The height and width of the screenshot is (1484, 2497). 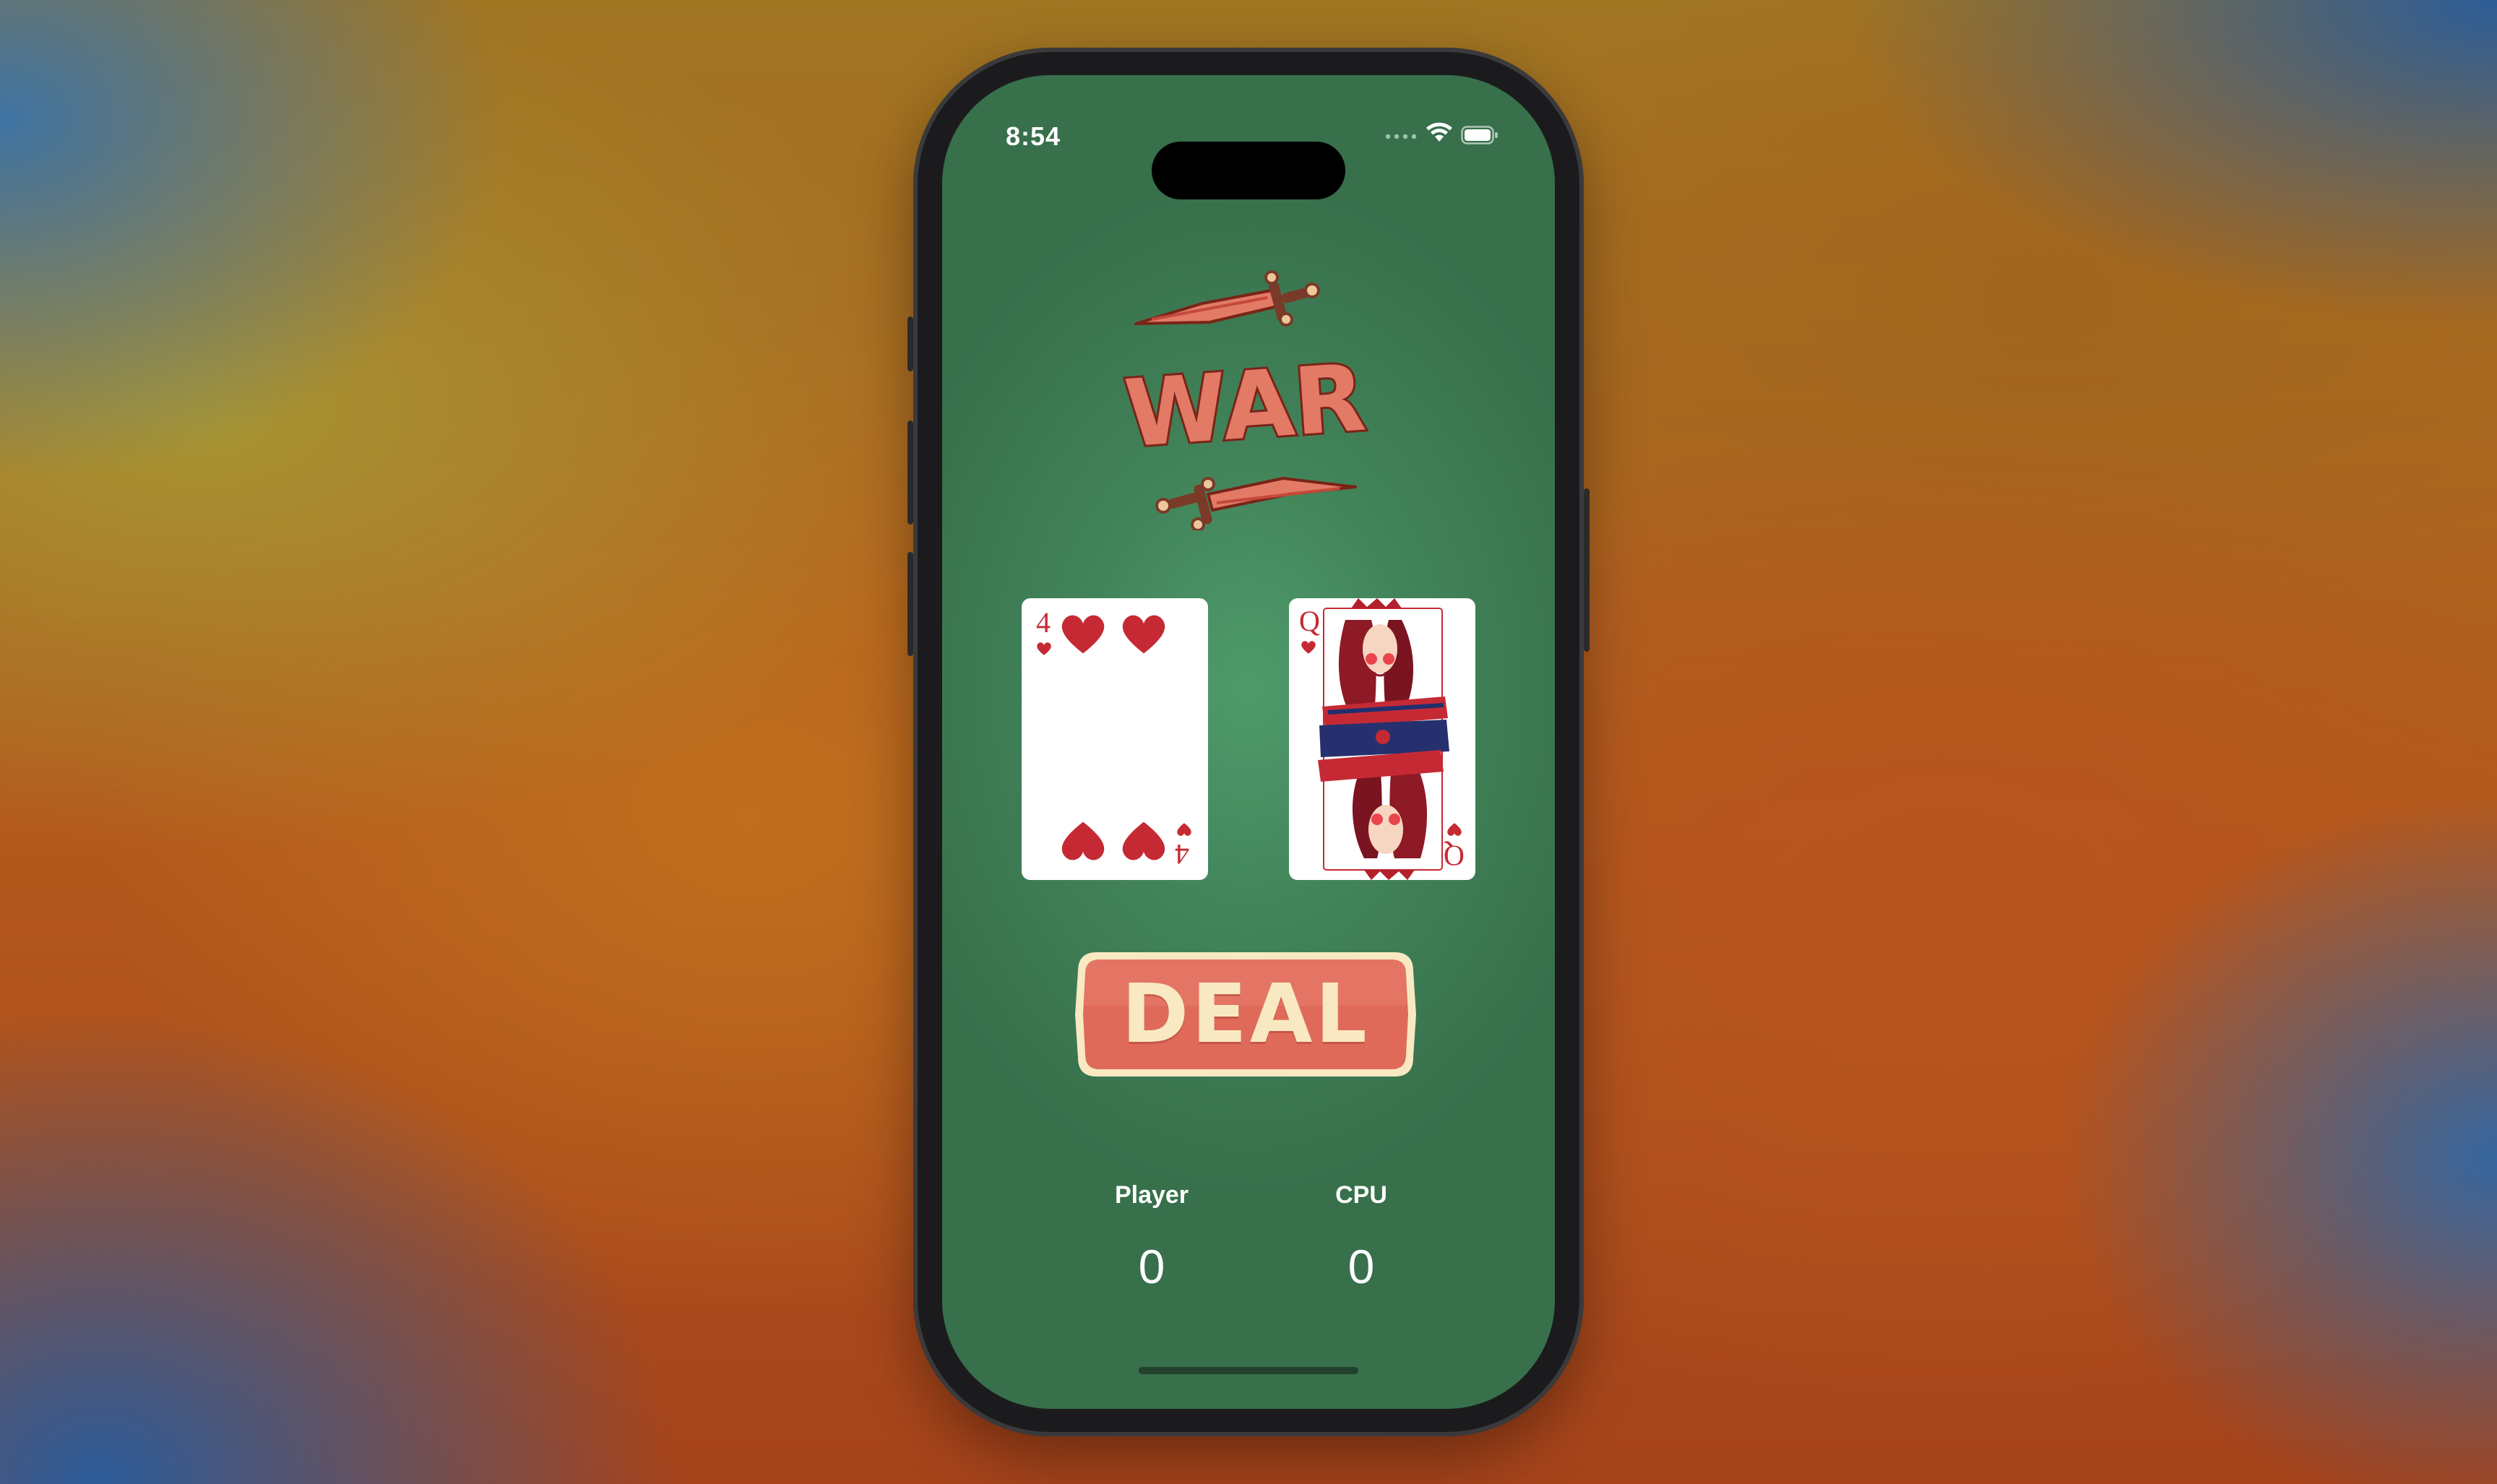 I want to click on player-score-value: 0, so click(x=1151, y=1266).